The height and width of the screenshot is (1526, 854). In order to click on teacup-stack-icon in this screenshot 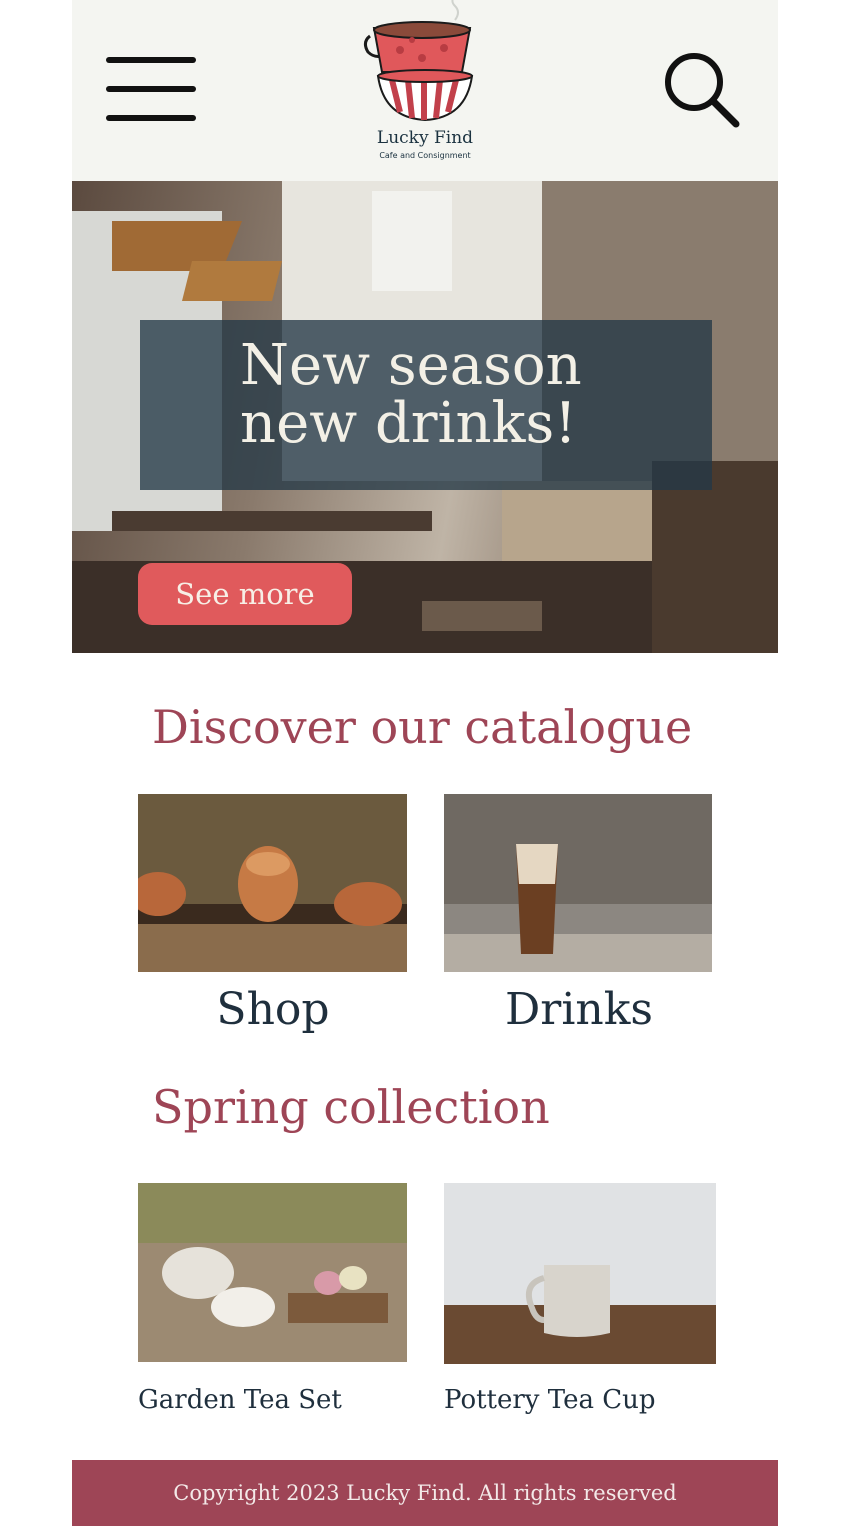, I will do `click(418, 61)`.